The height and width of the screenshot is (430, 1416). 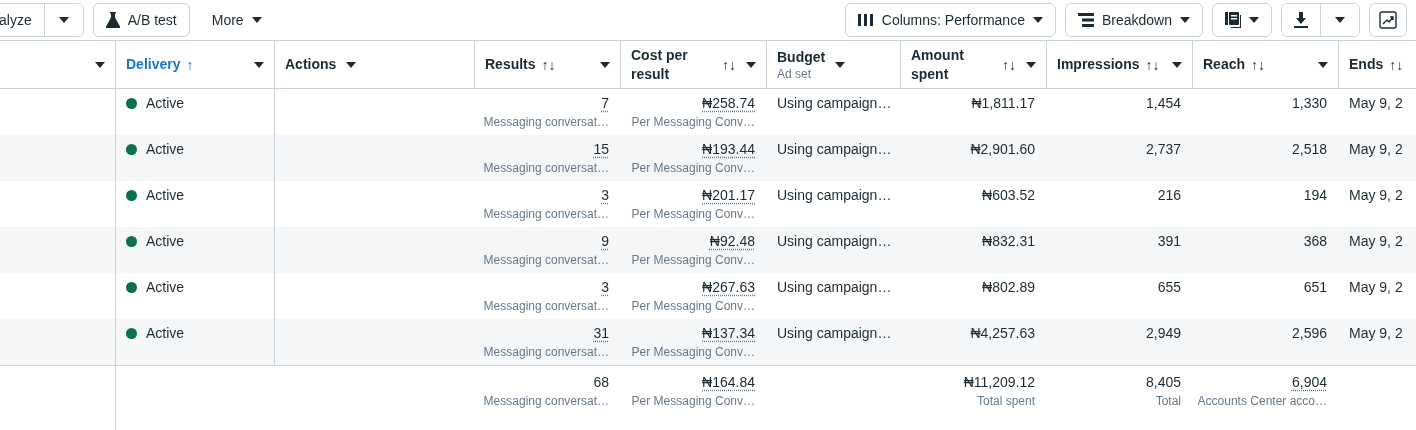 What do you see at coordinates (1315, 195) in the screenshot?
I see `table-cell: 194` at bounding box center [1315, 195].